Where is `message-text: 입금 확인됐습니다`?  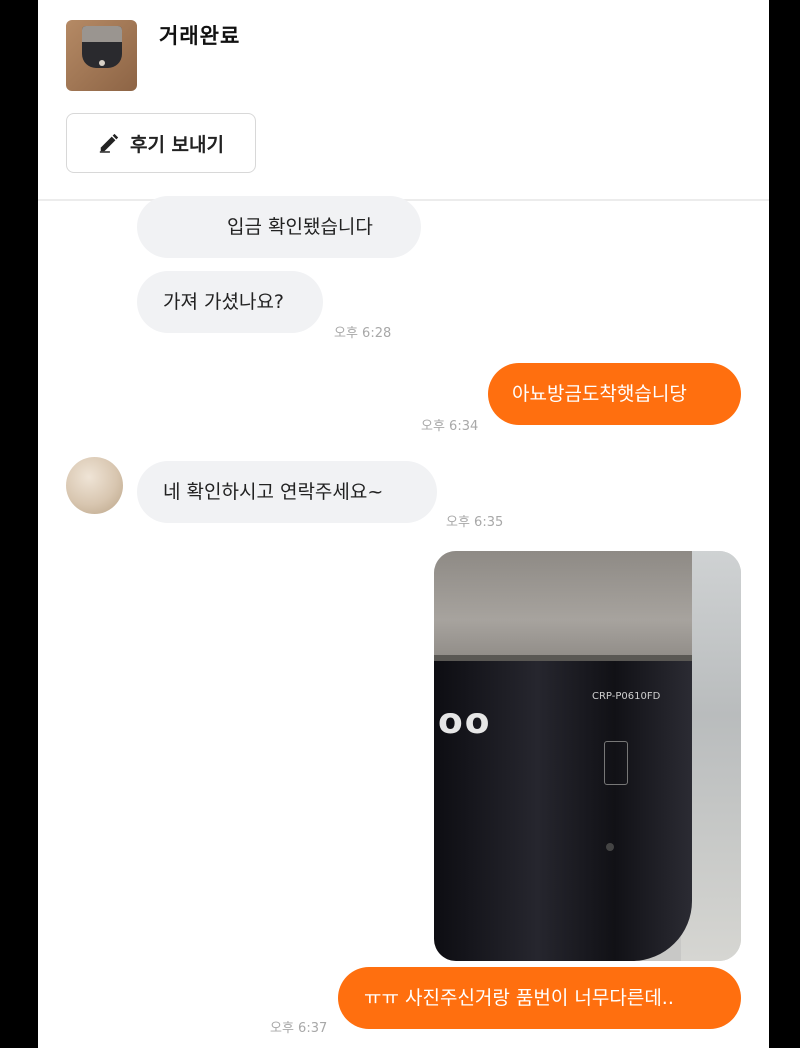
message-text: 입금 확인됐습니다 is located at coordinates (300, 227).